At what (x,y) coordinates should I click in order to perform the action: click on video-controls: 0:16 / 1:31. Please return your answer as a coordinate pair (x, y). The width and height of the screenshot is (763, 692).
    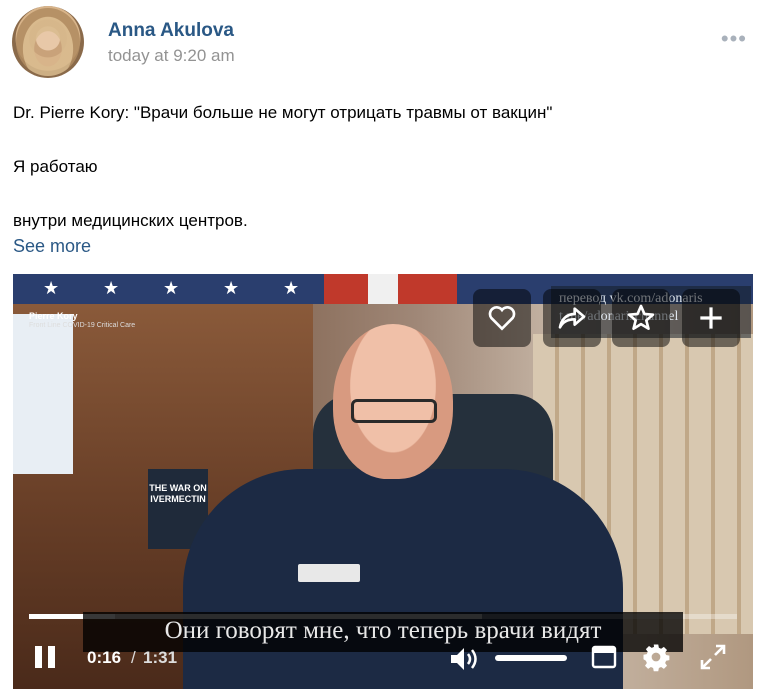
    Looking at the image, I should click on (383, 661).